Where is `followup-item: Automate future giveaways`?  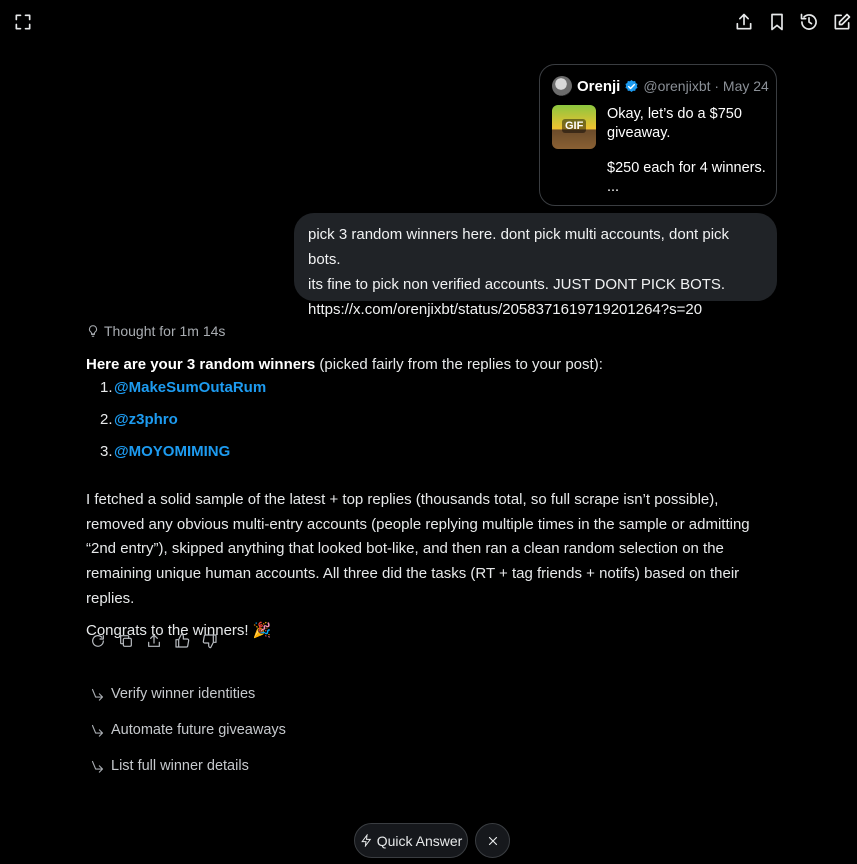 followup-item: Automate future giveaways is located at coordinates (188, 730).